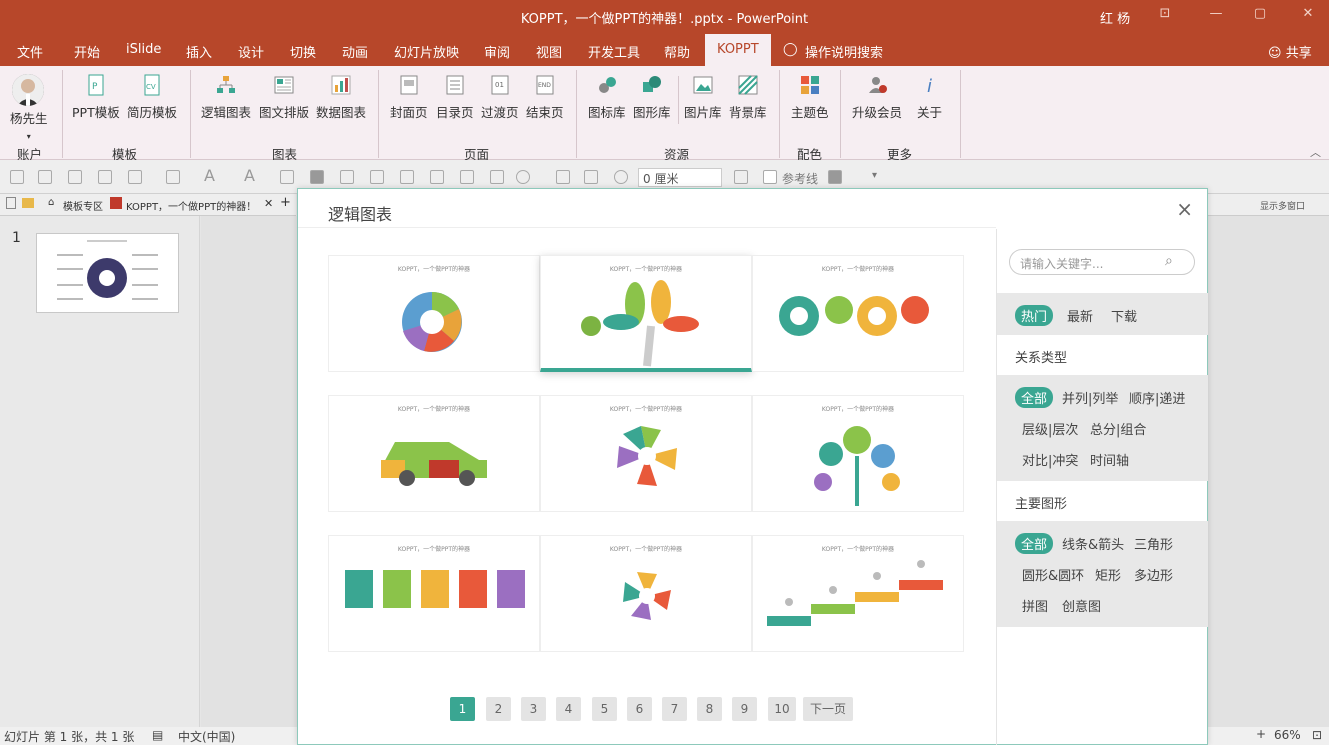  Describe the element at coordinates (1093, 543) in the screenshot. I see `shape-lines-arrows: 线条&箭头` at that location.